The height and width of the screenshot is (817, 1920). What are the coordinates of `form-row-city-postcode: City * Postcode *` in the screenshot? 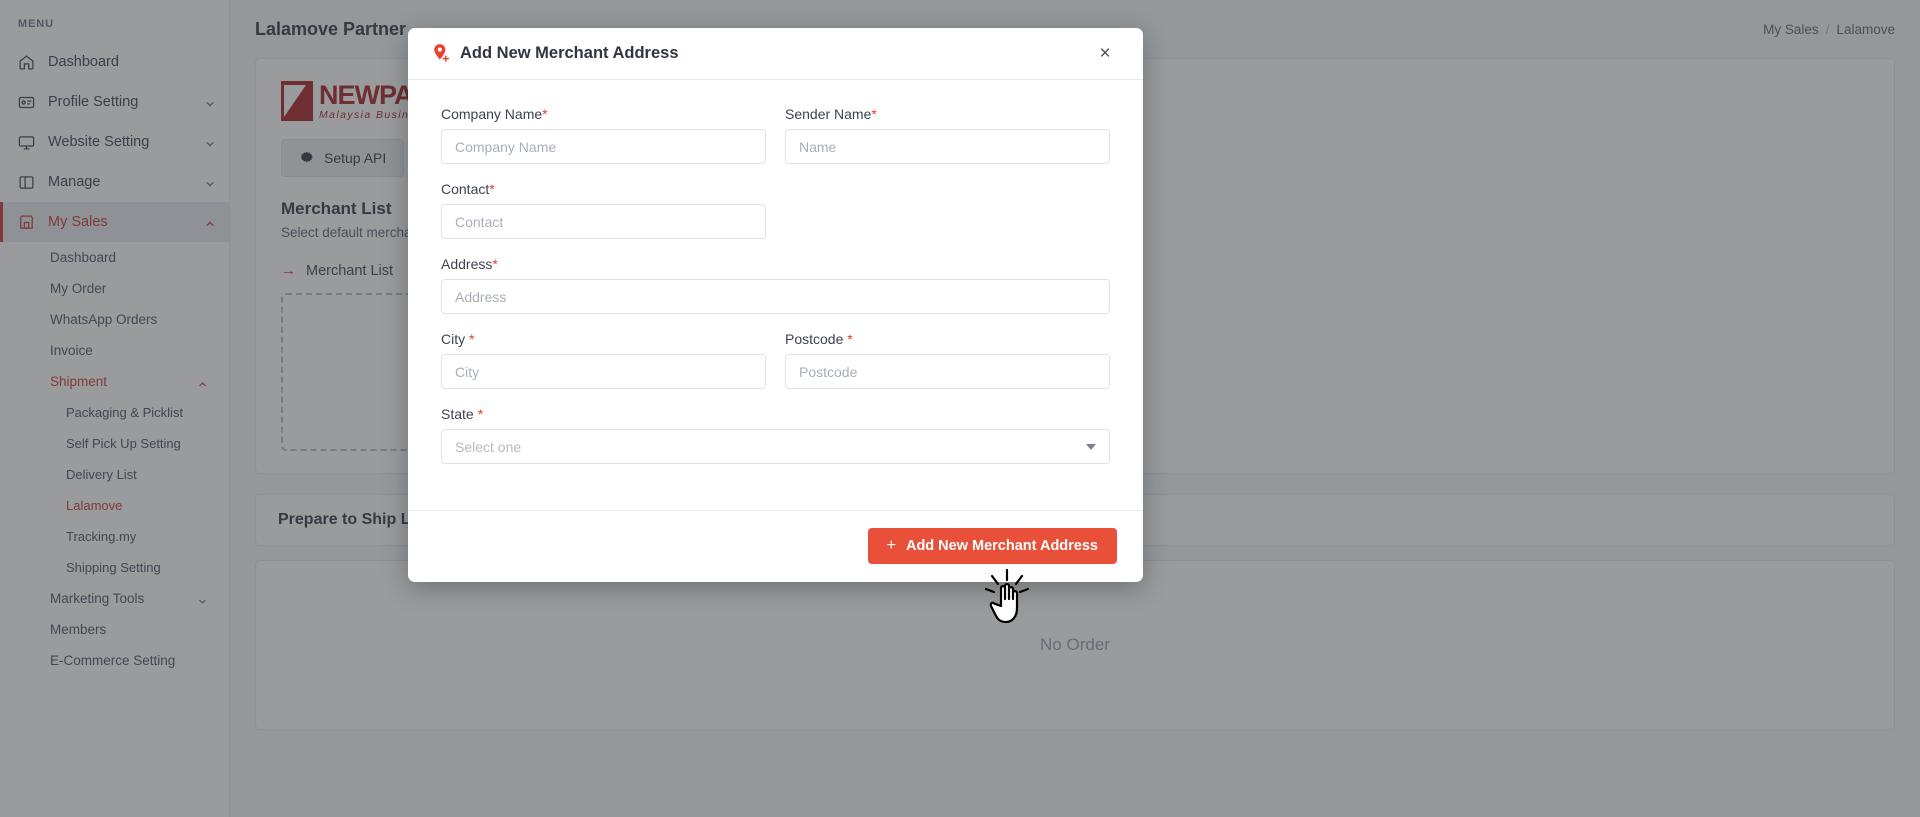 It's located at (775, 360).